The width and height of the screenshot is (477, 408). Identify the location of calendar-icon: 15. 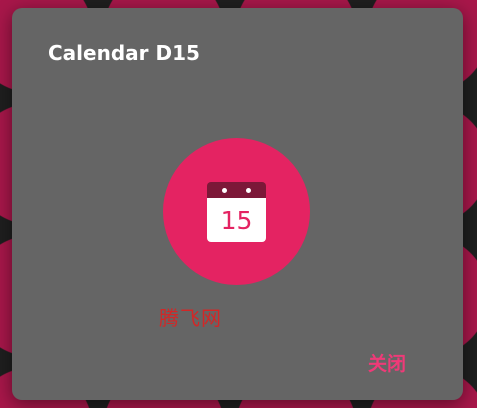
(236, 212).